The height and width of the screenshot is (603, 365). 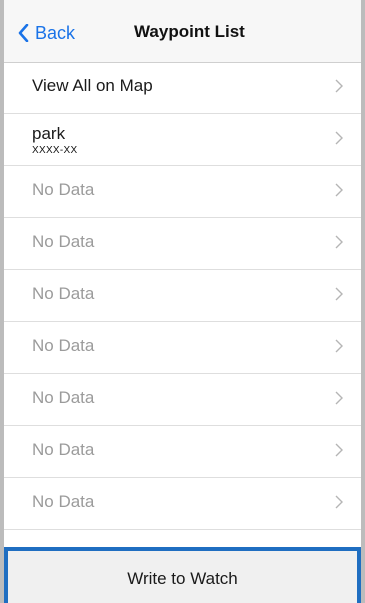 I want to click on list-item-sublabel: XXXX-XX, so click(x=55, y=150).